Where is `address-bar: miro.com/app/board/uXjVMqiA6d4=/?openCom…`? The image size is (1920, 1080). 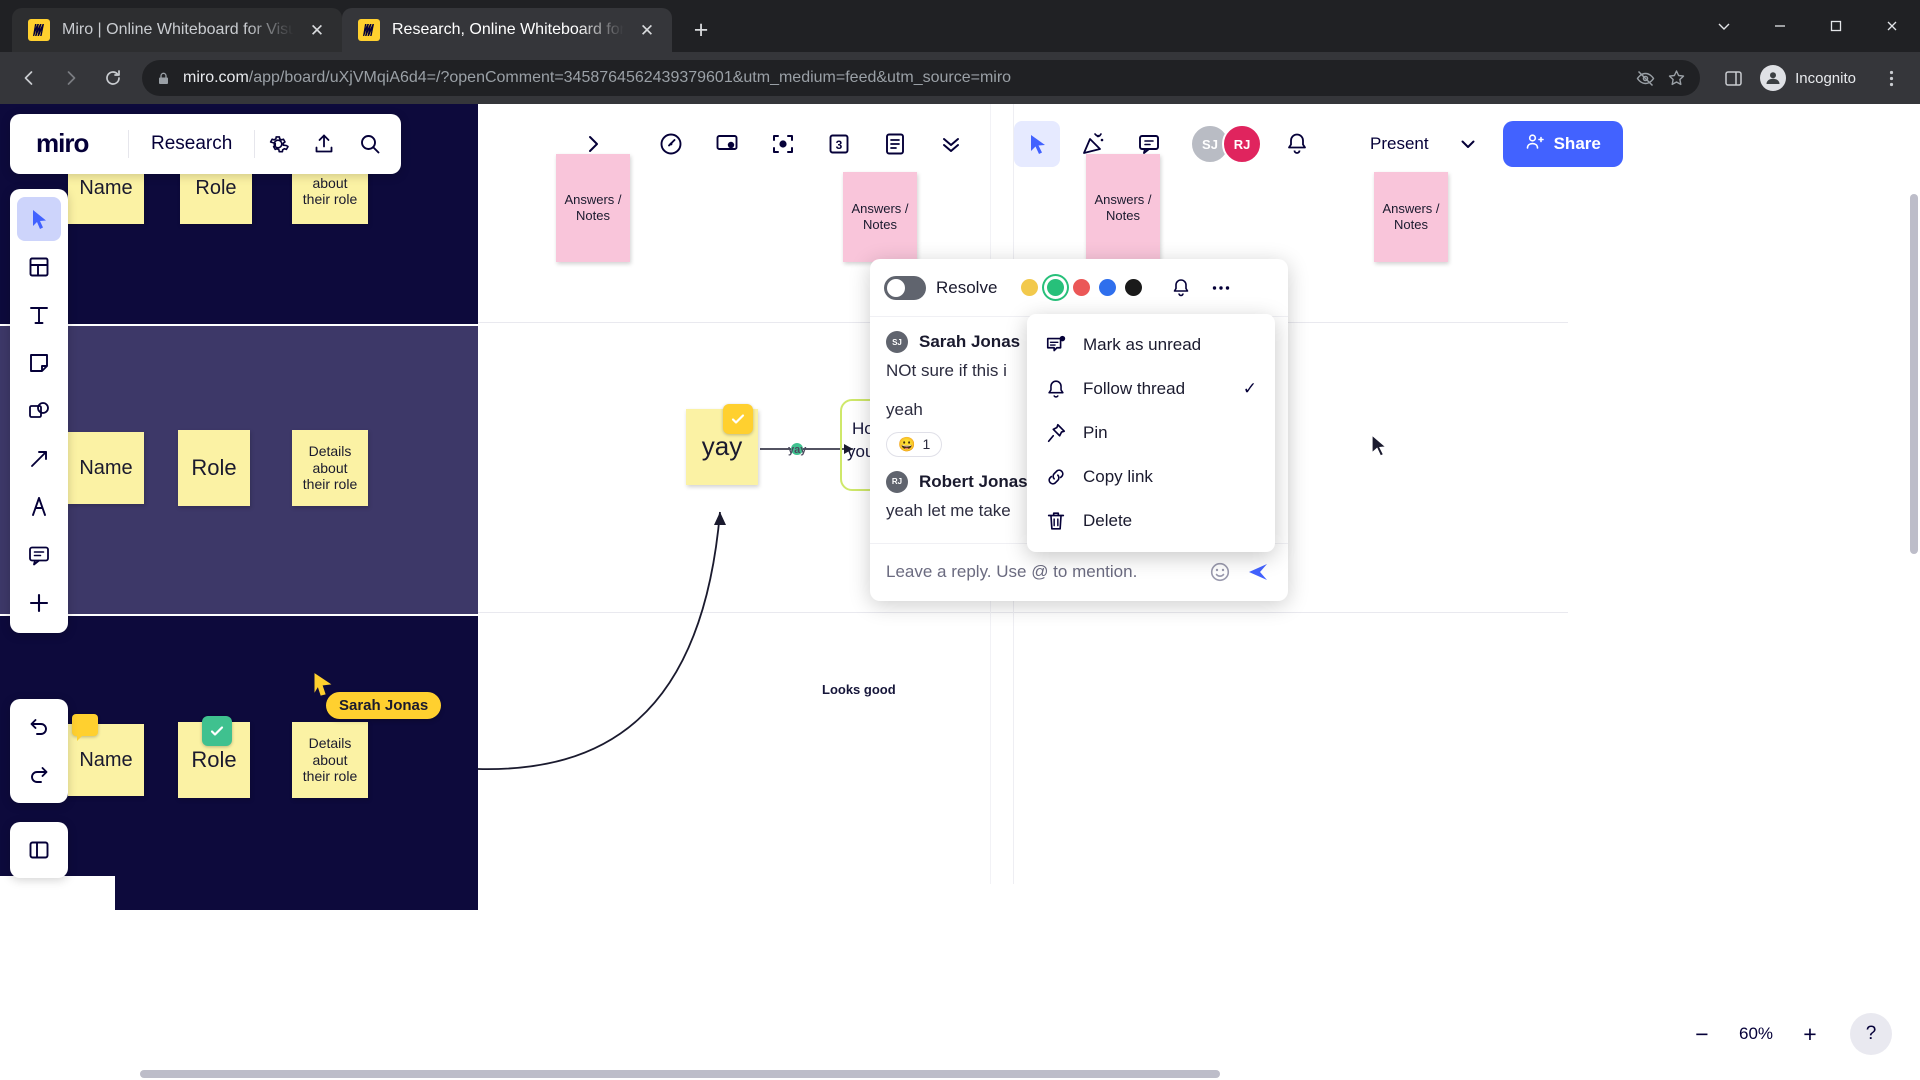 address-bar: miro.com/app/board/uXjVMqiA6d4=/?openCom… is located at coordinates (921, 78).